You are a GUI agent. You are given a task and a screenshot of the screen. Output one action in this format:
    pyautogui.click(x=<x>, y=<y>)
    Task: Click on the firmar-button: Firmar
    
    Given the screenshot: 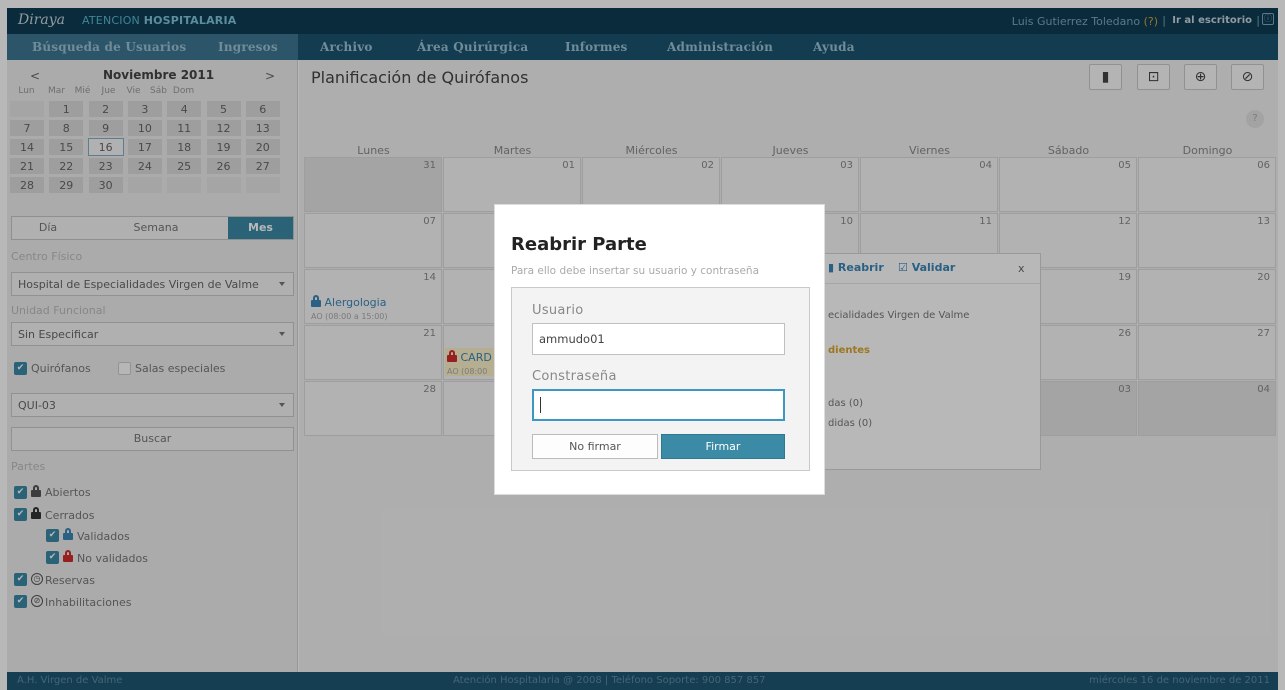 What is the action you would take?
    pyautogui.click(x=723, y=446)
    